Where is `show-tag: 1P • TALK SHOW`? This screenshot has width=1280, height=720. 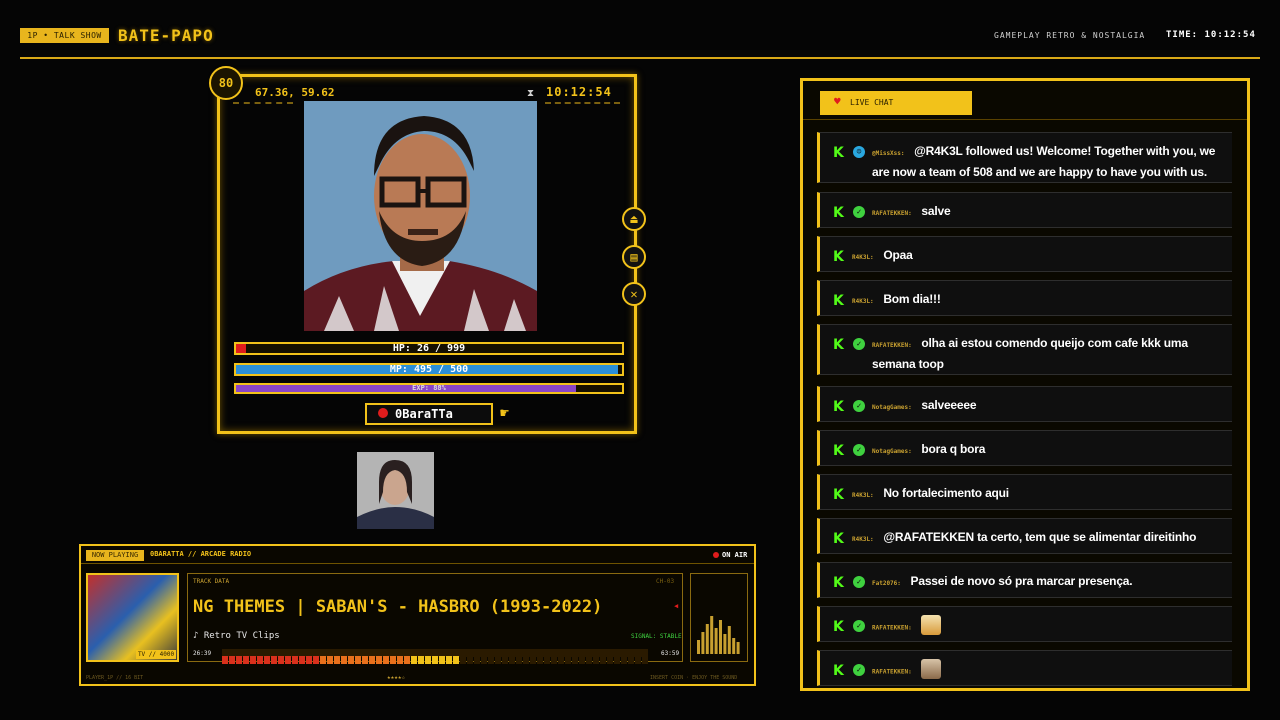
show-tag: 1P • TALK SHOW is located at coordinates (64, 35).